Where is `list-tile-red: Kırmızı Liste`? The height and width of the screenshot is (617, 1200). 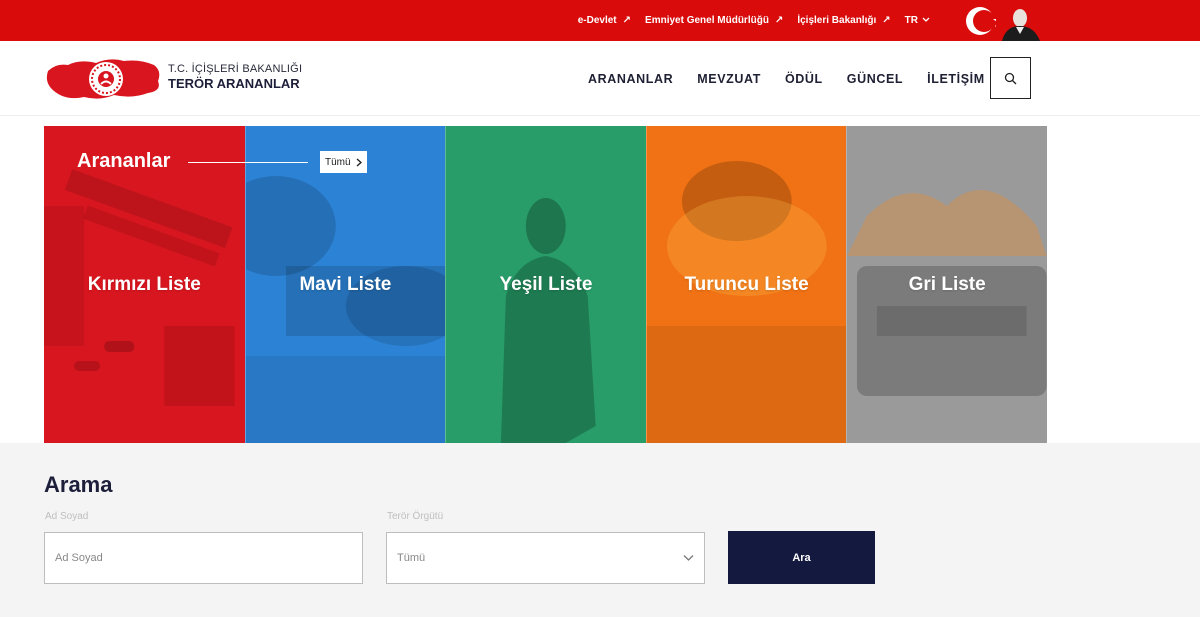 list-tile-red: Kırmızı Liste is located at coordinates (144, 284).